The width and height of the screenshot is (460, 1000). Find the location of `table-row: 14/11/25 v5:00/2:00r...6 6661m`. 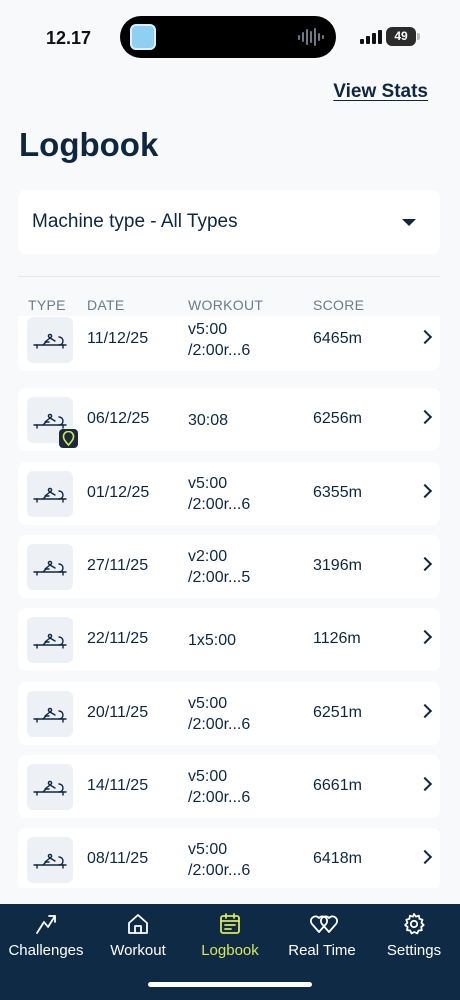

table-row: 14/11/25 v5:00/2:00r...6 6661m is located at coordinates (229, 786).